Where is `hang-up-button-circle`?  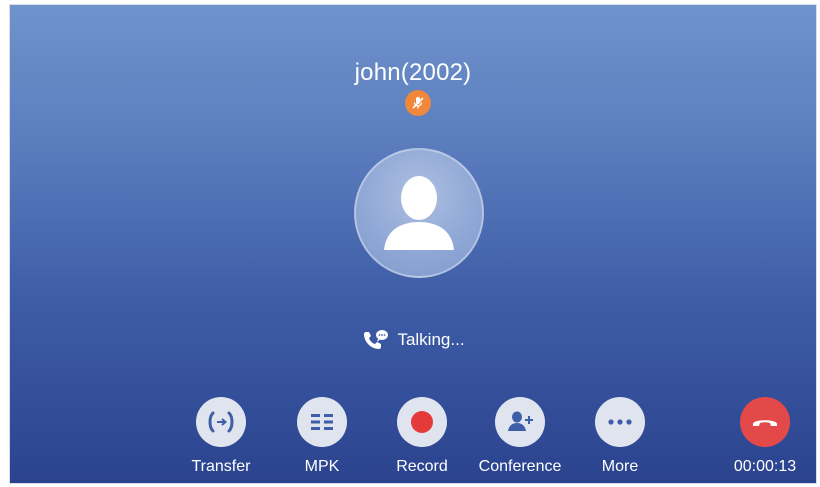 hang-up-button-circle is located at coordinates (765, 422).